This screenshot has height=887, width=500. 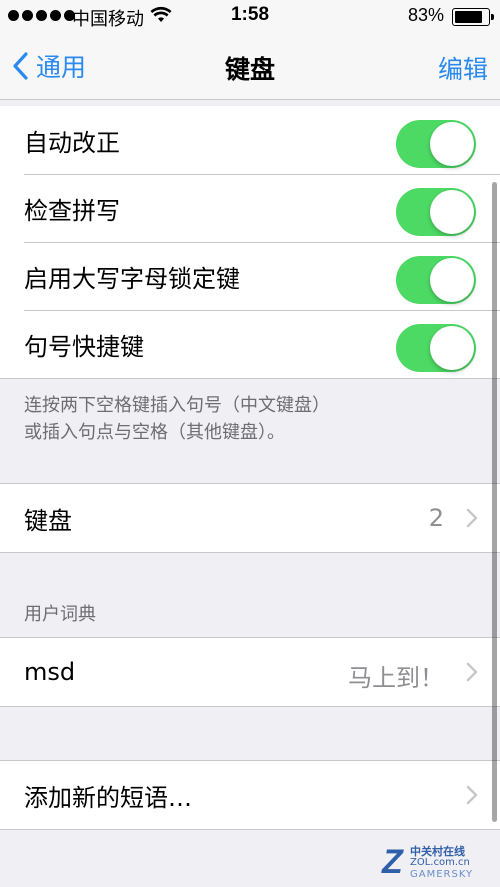 I want to click on spell-check-switch, so click(x=436, y=212).